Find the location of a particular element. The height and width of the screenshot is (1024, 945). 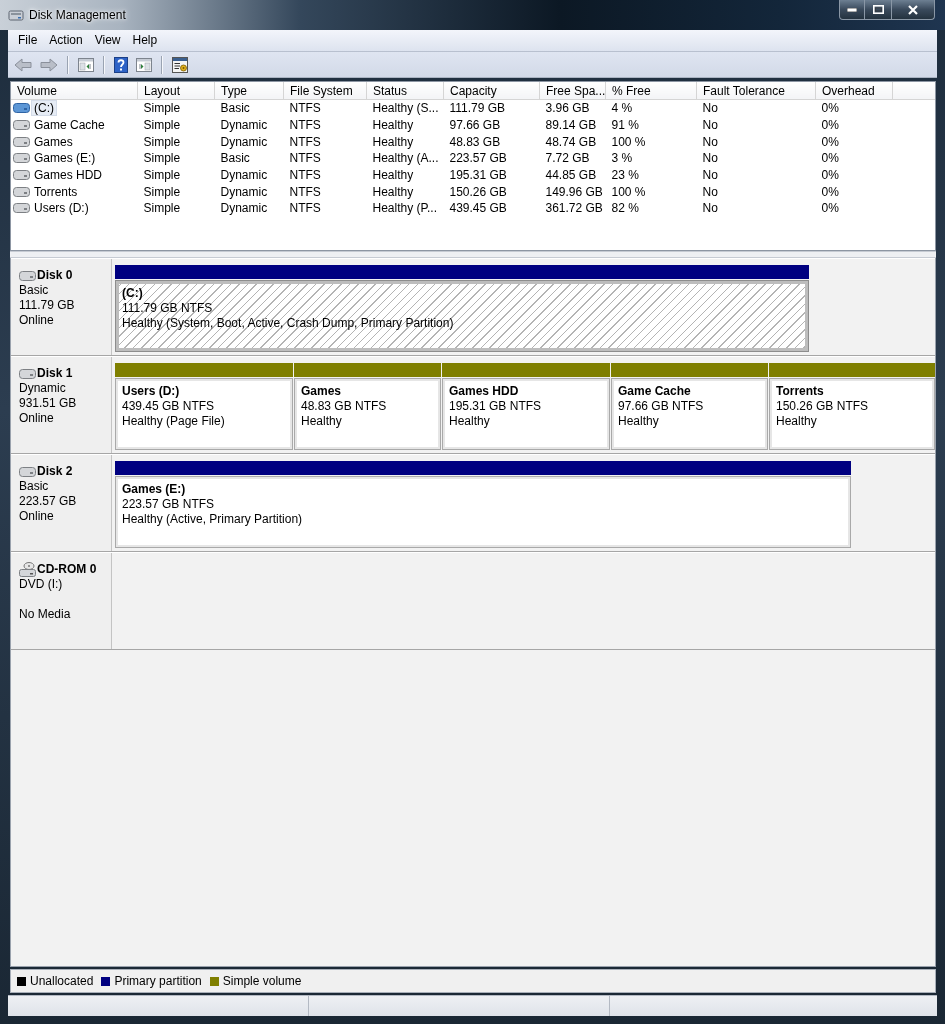

table-cell: 0% is located at coordinates (854, 108).